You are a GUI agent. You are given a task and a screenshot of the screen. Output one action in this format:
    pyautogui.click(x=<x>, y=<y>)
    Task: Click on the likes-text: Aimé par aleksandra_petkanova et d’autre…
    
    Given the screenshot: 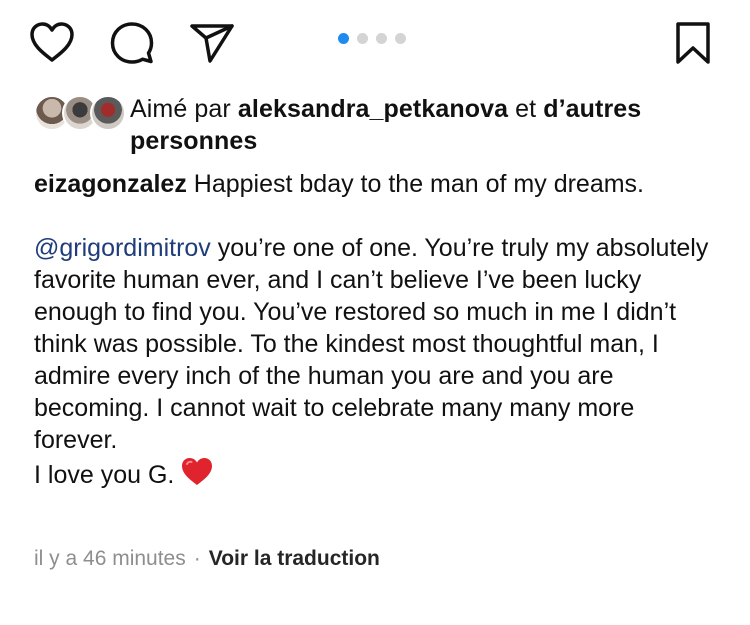 What is the action you would take?
    pyautogui.click(x=430, y=125)
    